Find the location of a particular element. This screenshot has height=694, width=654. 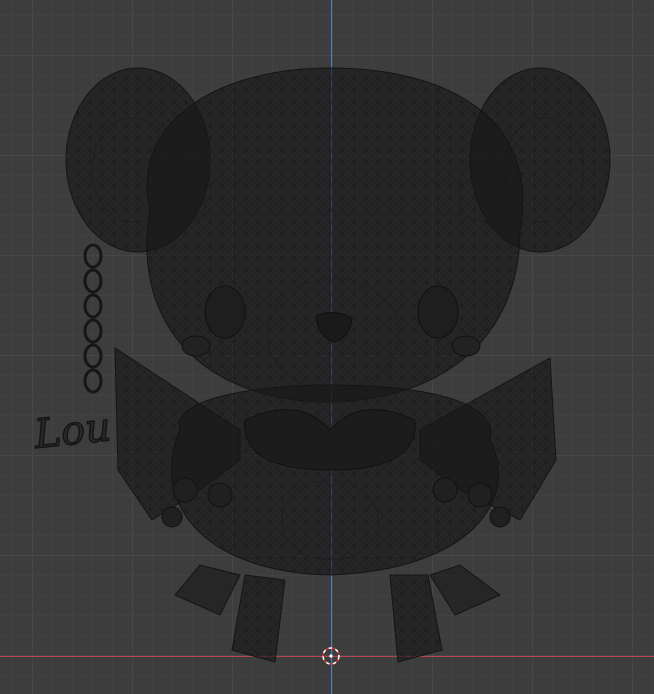

bear-body is located at coordinates (336, 480).